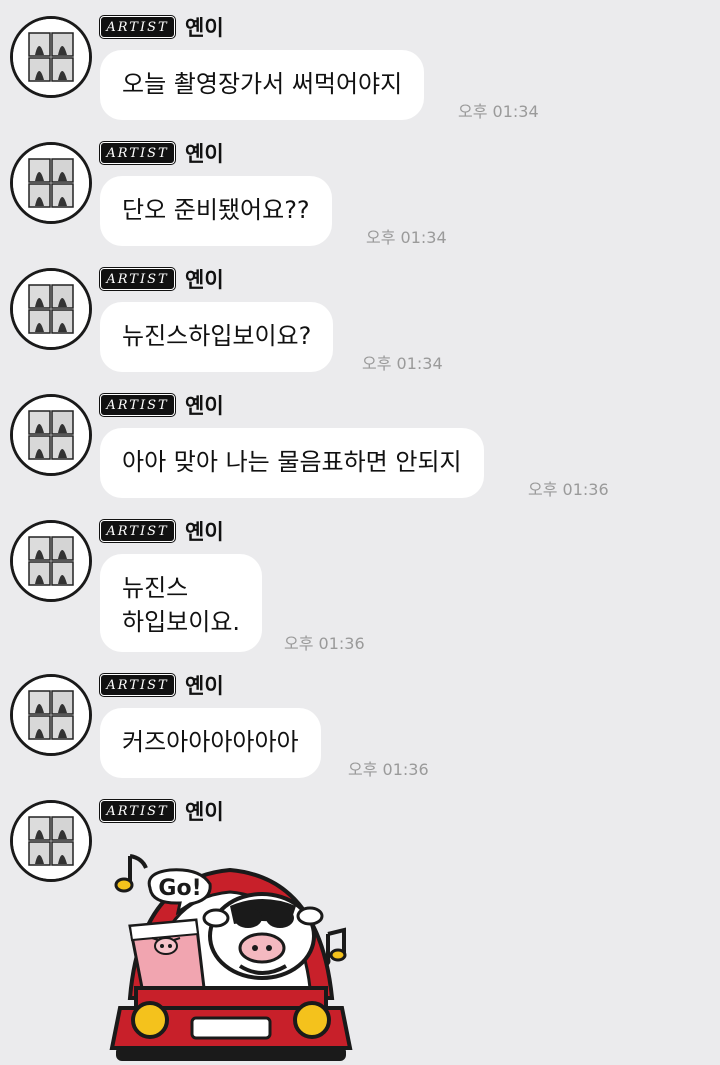 The height and width of the screenshot is (1065, 720). What do you see at coordinates (217, 337) in the screenshot?
I see `message-bubble: 뉴진스하입보이요?` at bounding box center [217, 337].